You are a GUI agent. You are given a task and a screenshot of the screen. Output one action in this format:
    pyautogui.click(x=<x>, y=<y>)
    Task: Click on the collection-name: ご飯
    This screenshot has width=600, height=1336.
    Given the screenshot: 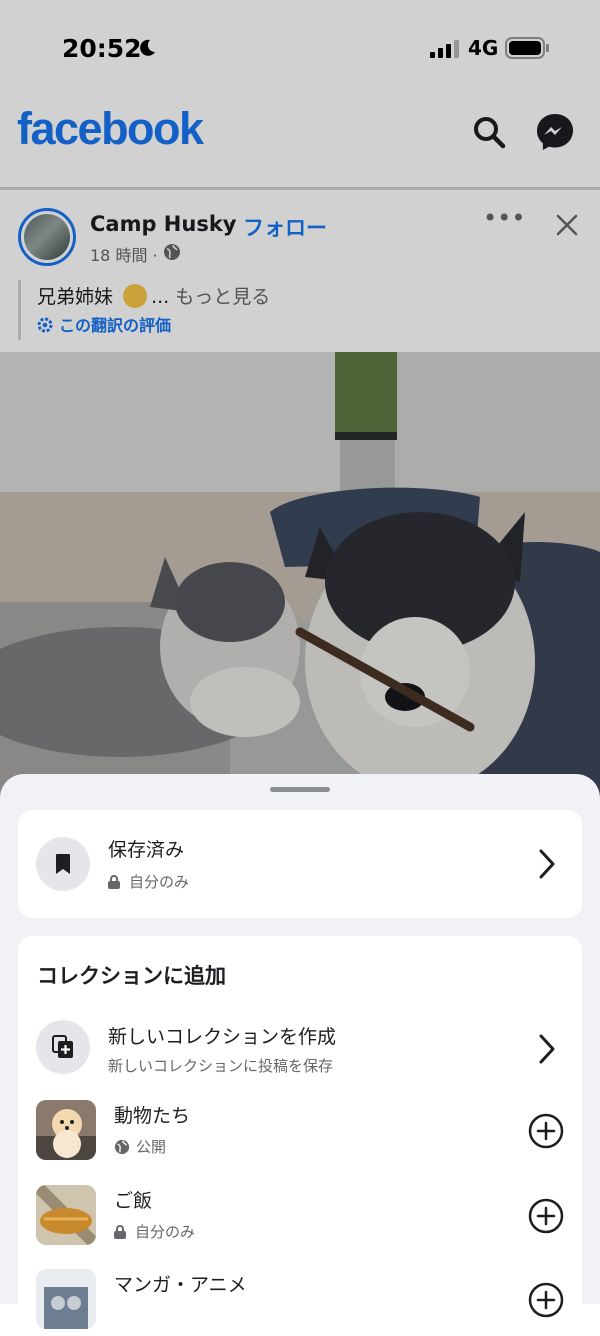 What is the action you would take?
    pyautogui.click(x=133, y=1201)
    